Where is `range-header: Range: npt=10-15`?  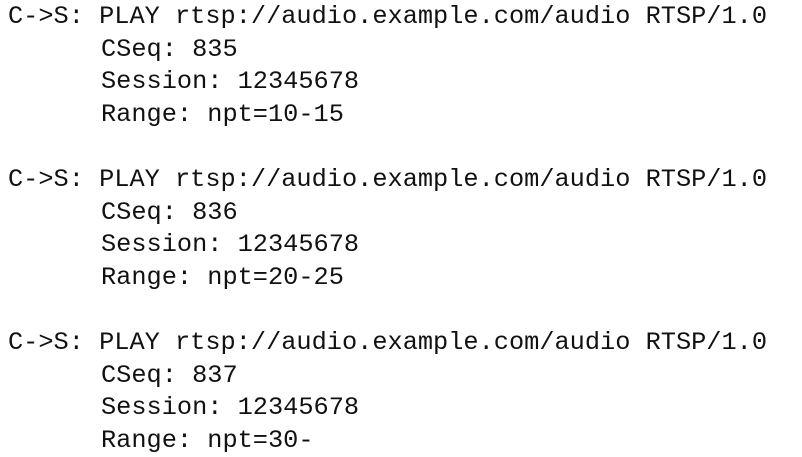
range-header: Range: npt=10-15 is located at coordinates (222, 114).